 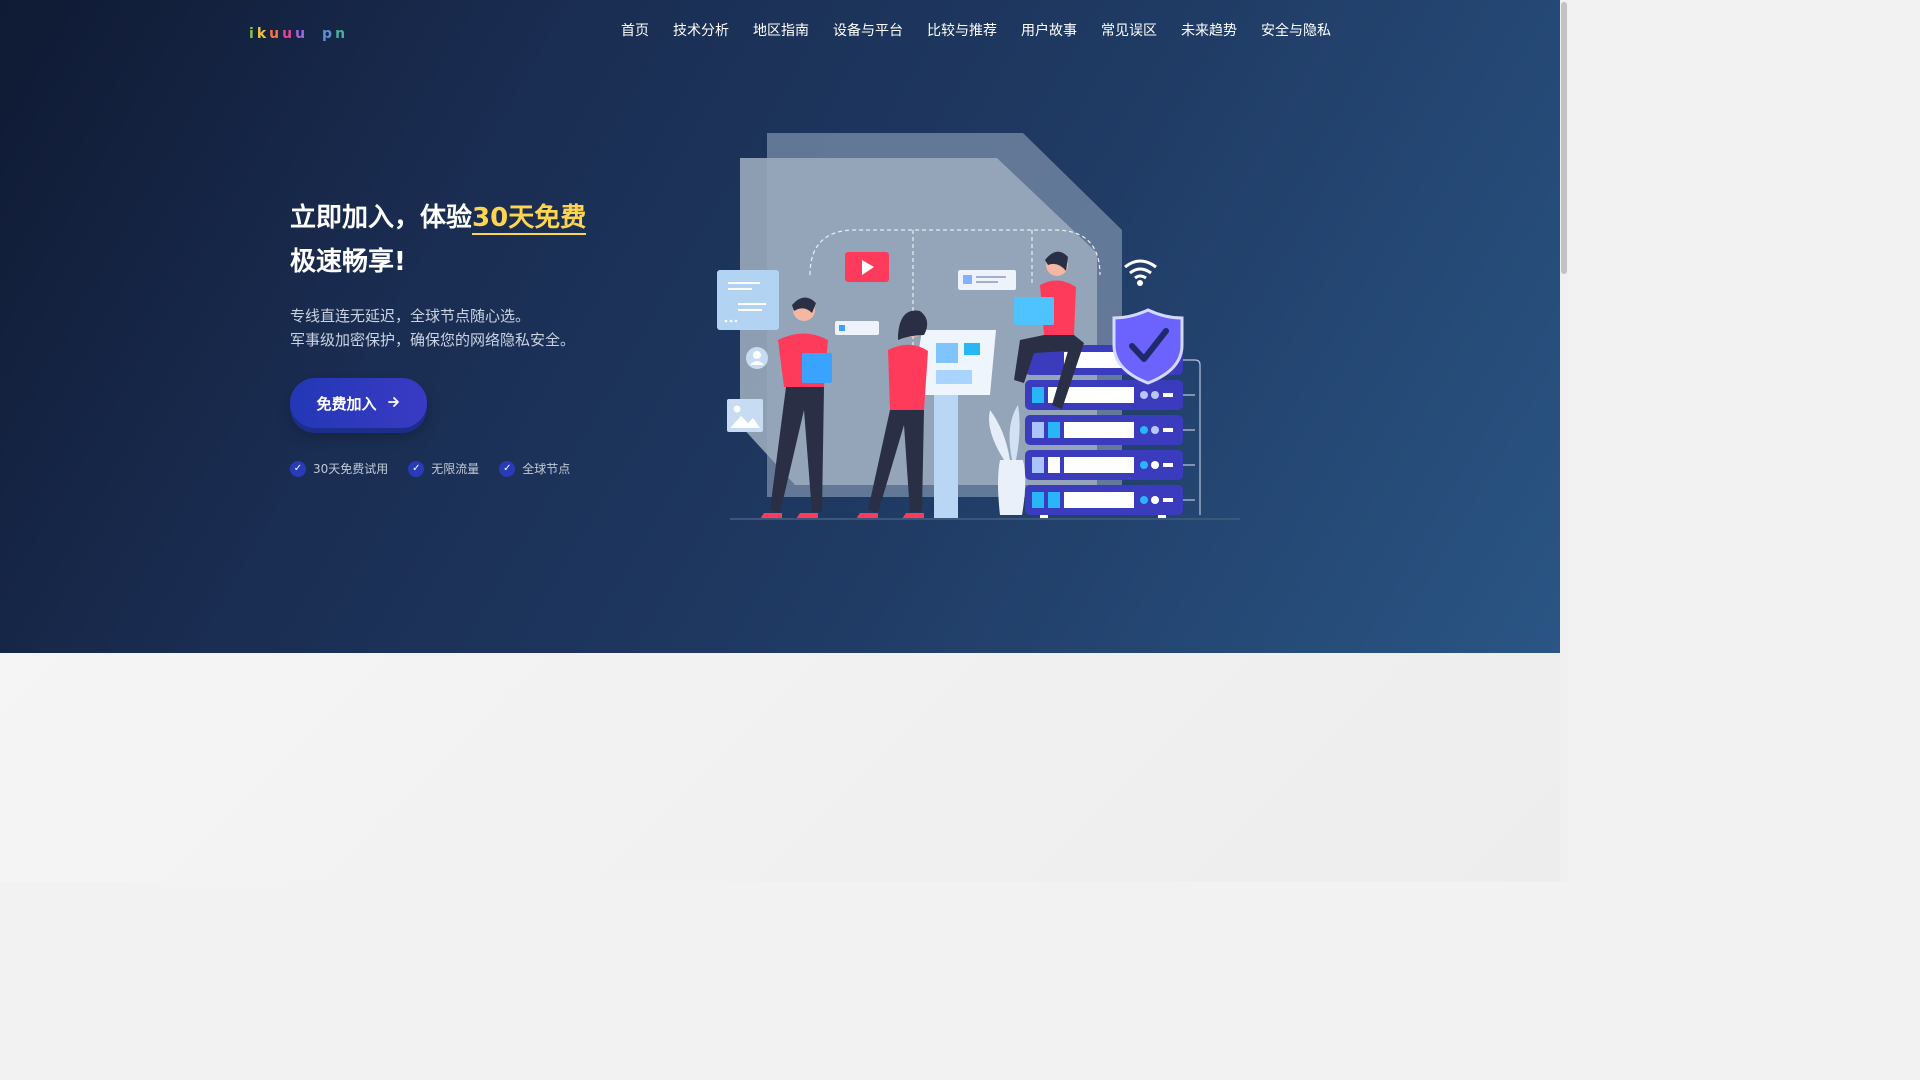 What do you see at coordinates (327, 34) in the screenshot?
I see `logo-letter: p` at bounding box center [327, 34].